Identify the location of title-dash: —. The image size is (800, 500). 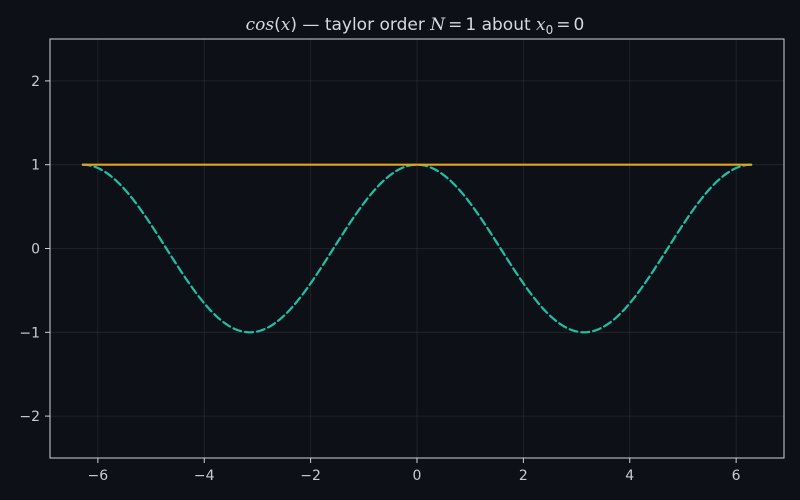
(310, 25).